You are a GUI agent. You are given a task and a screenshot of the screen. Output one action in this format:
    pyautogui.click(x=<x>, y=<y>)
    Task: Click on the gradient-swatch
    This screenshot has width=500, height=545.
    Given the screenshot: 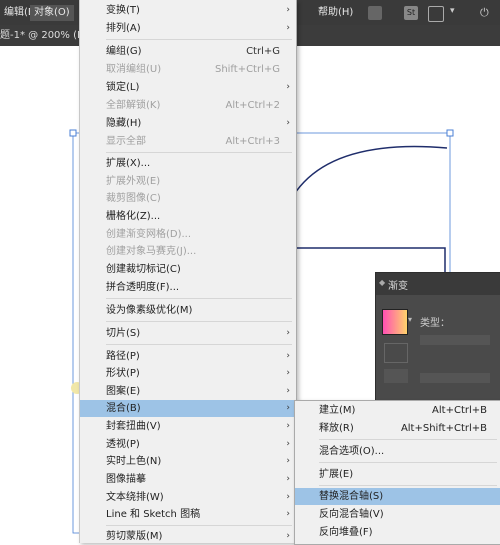 What is the action you would take?
    pyautogui.click(x=395, y=322)
    